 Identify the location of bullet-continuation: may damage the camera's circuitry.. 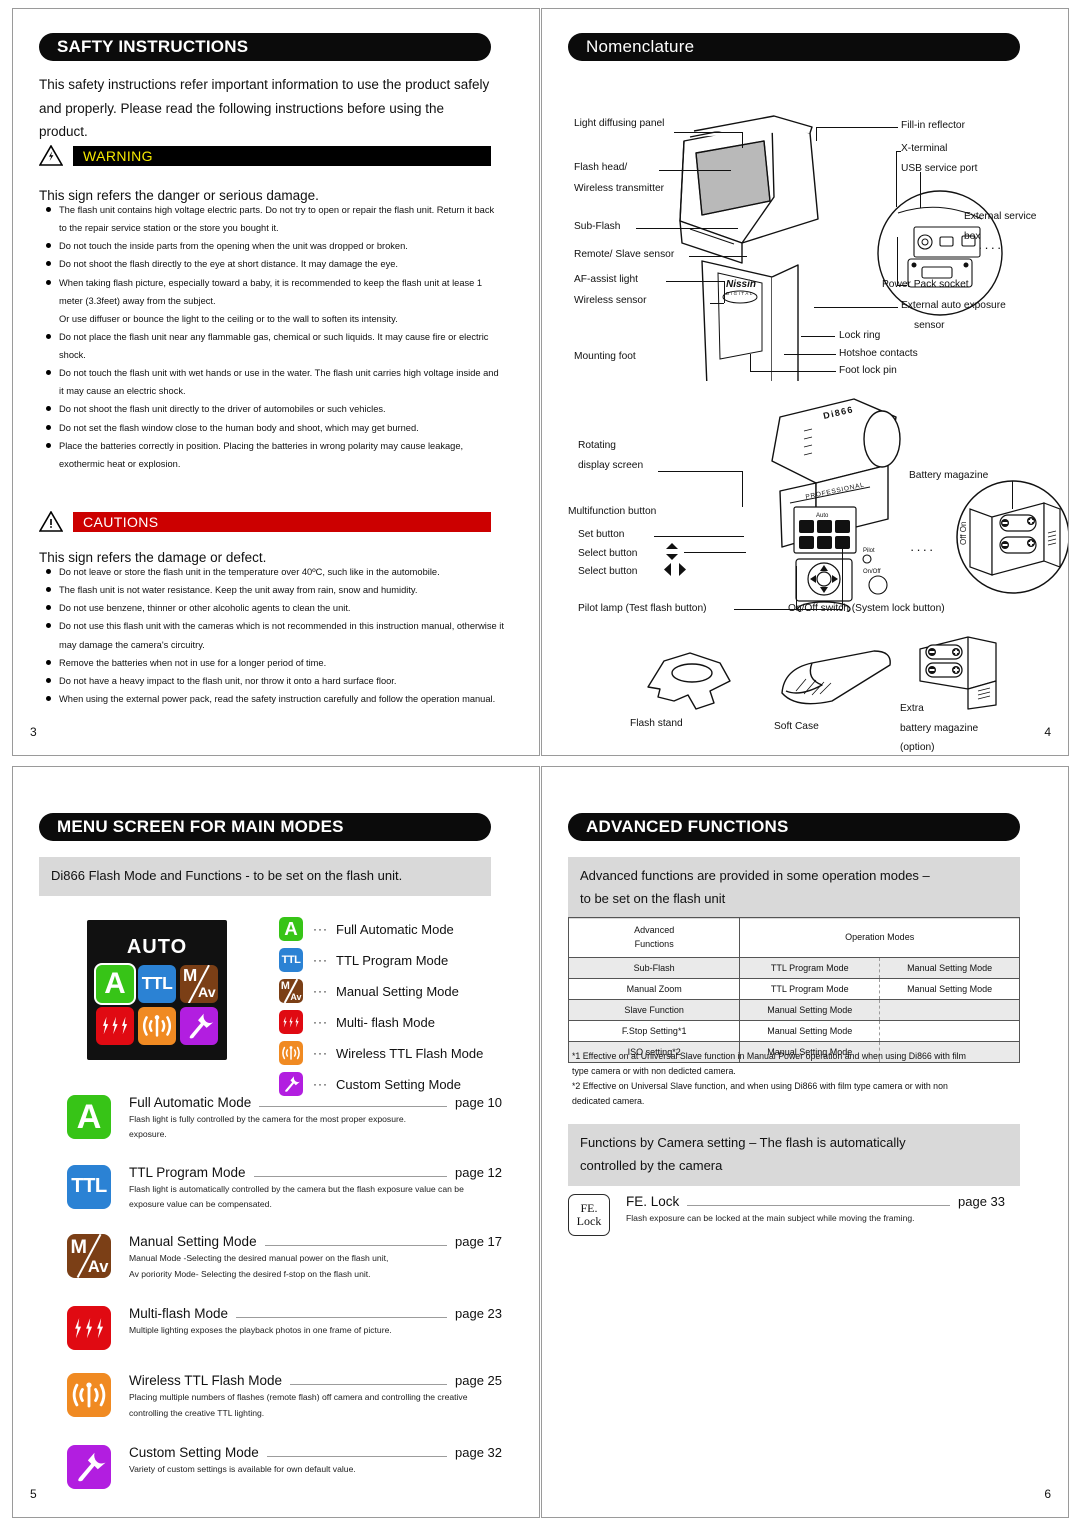
(132, 644).